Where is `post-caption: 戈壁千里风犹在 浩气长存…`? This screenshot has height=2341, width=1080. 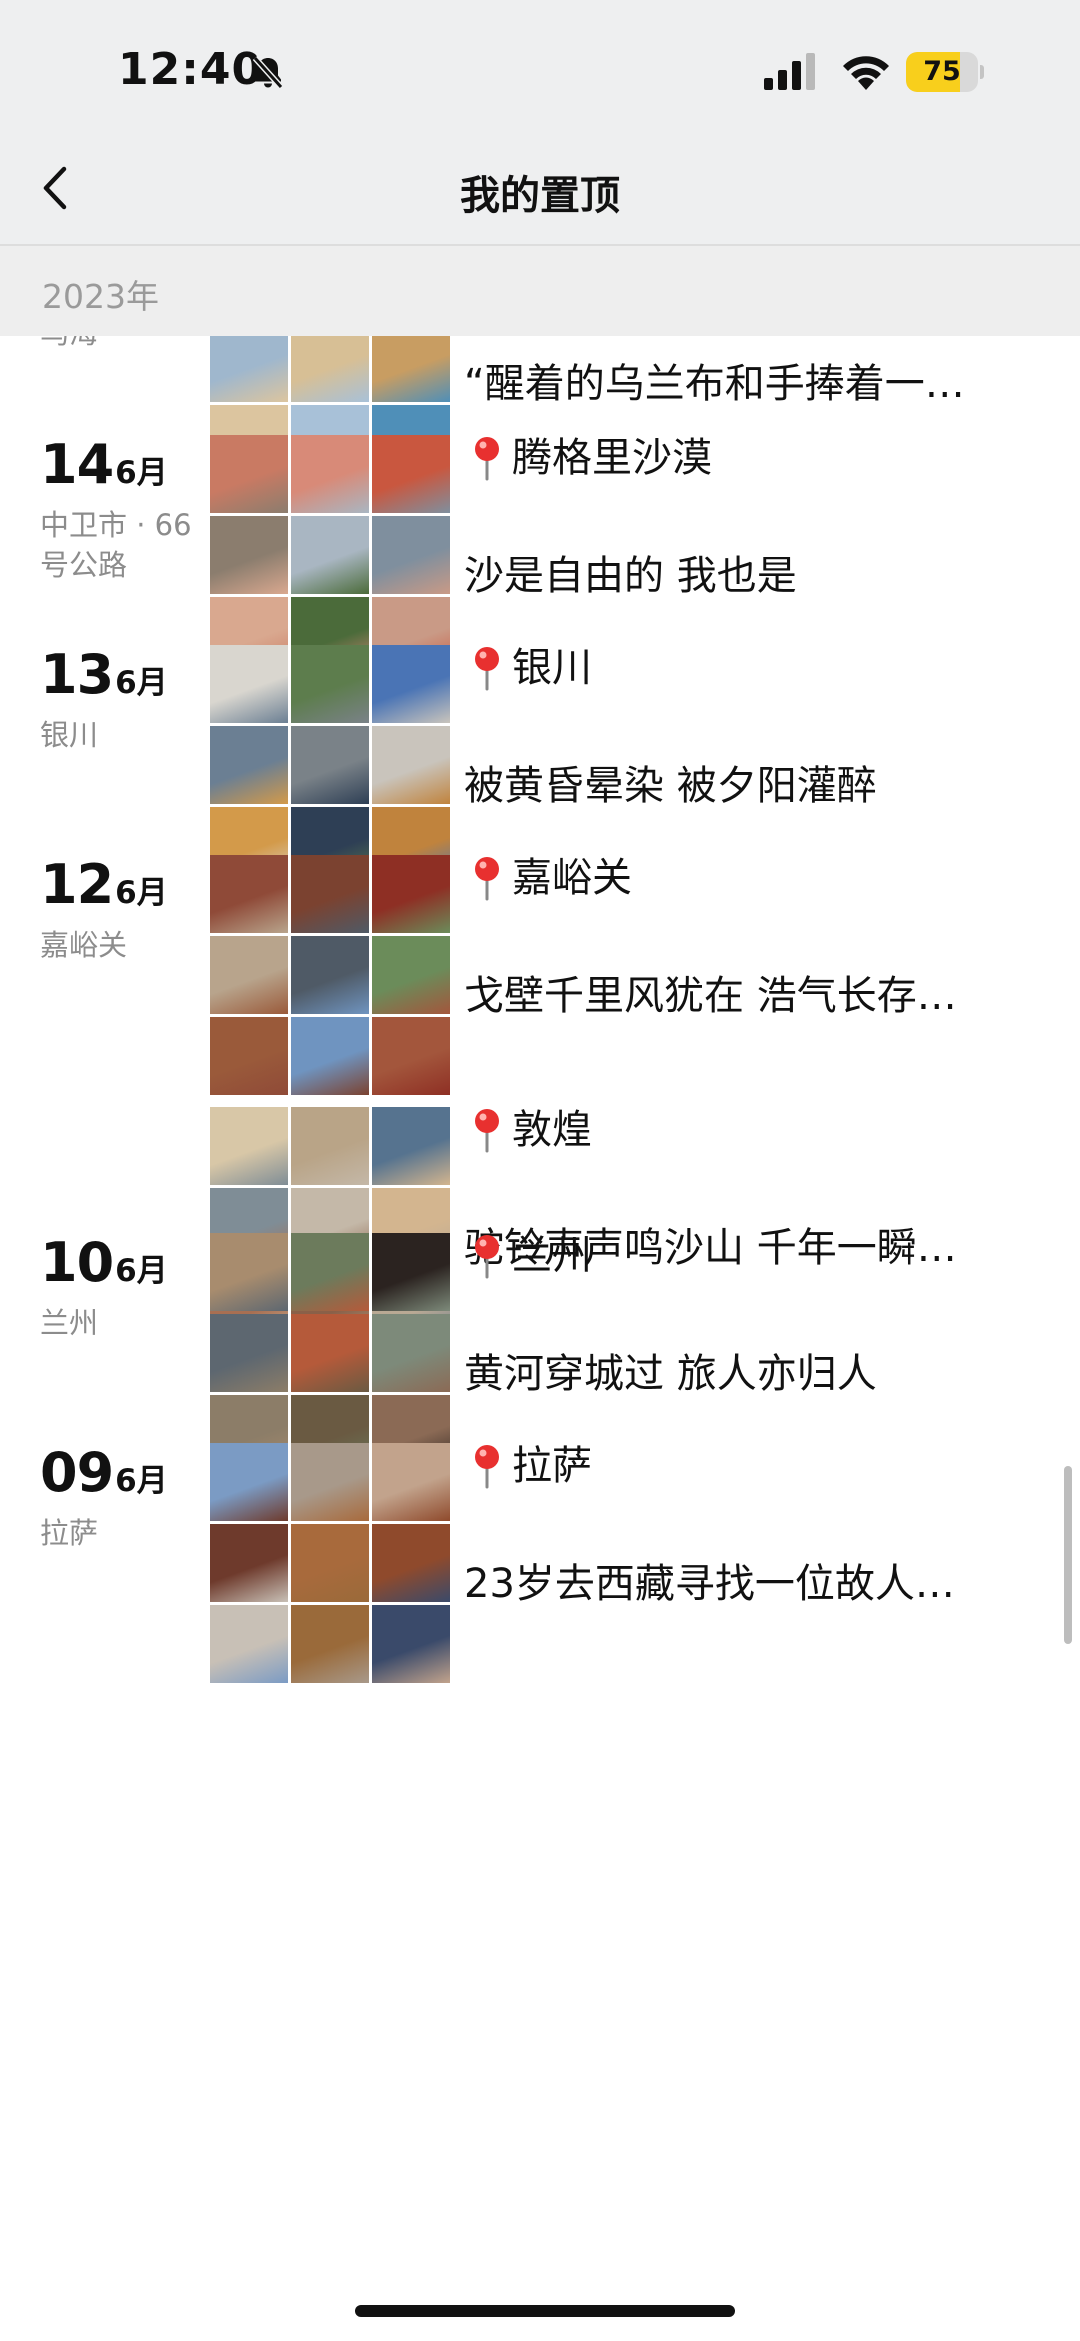 post-caption: 戈壁千里风犹在 浩气长存… is located at coordinates (710, 996).